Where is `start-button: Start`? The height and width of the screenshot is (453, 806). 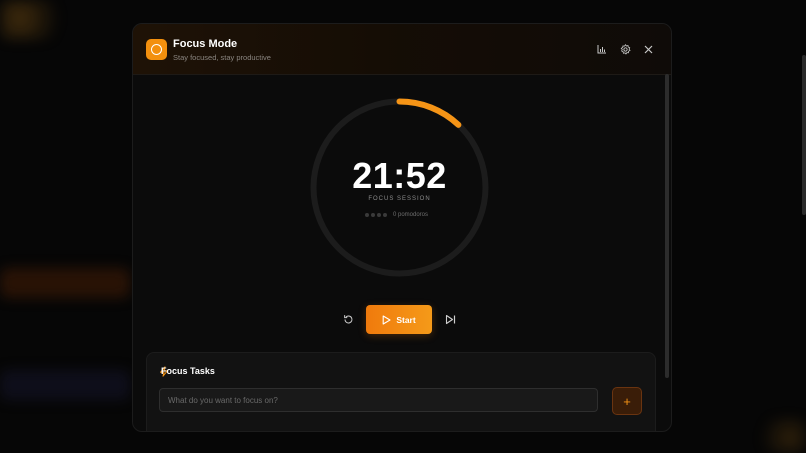 start-button: Start is located at coordinates (399, 319).